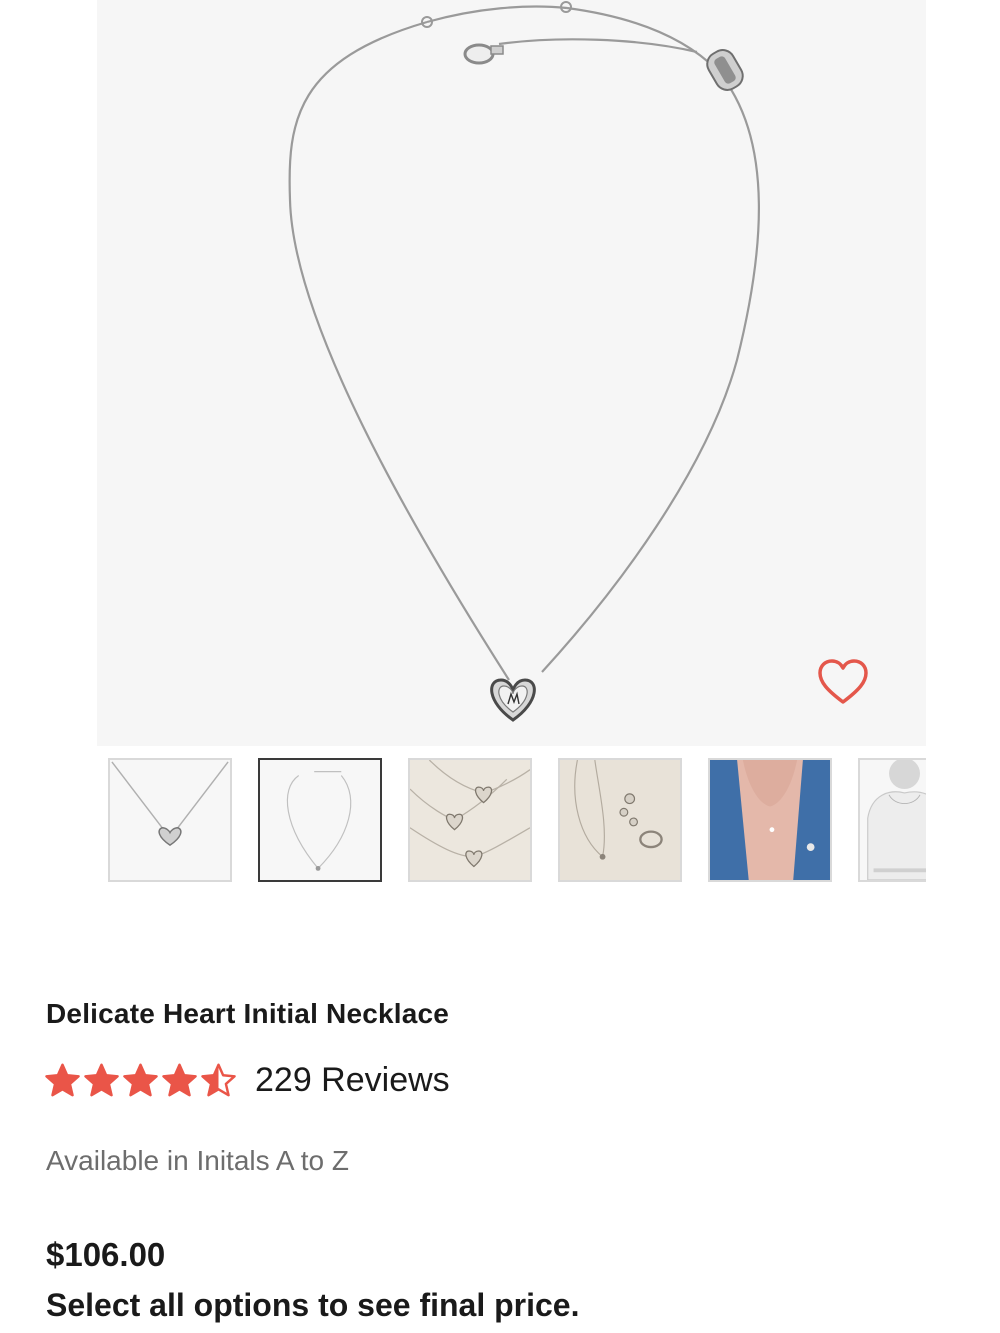 The image size is (1000, 1333). Describe the element at coordinates (843, 682) in the screenshot. I see `wishlist-heart-icon` at that location.